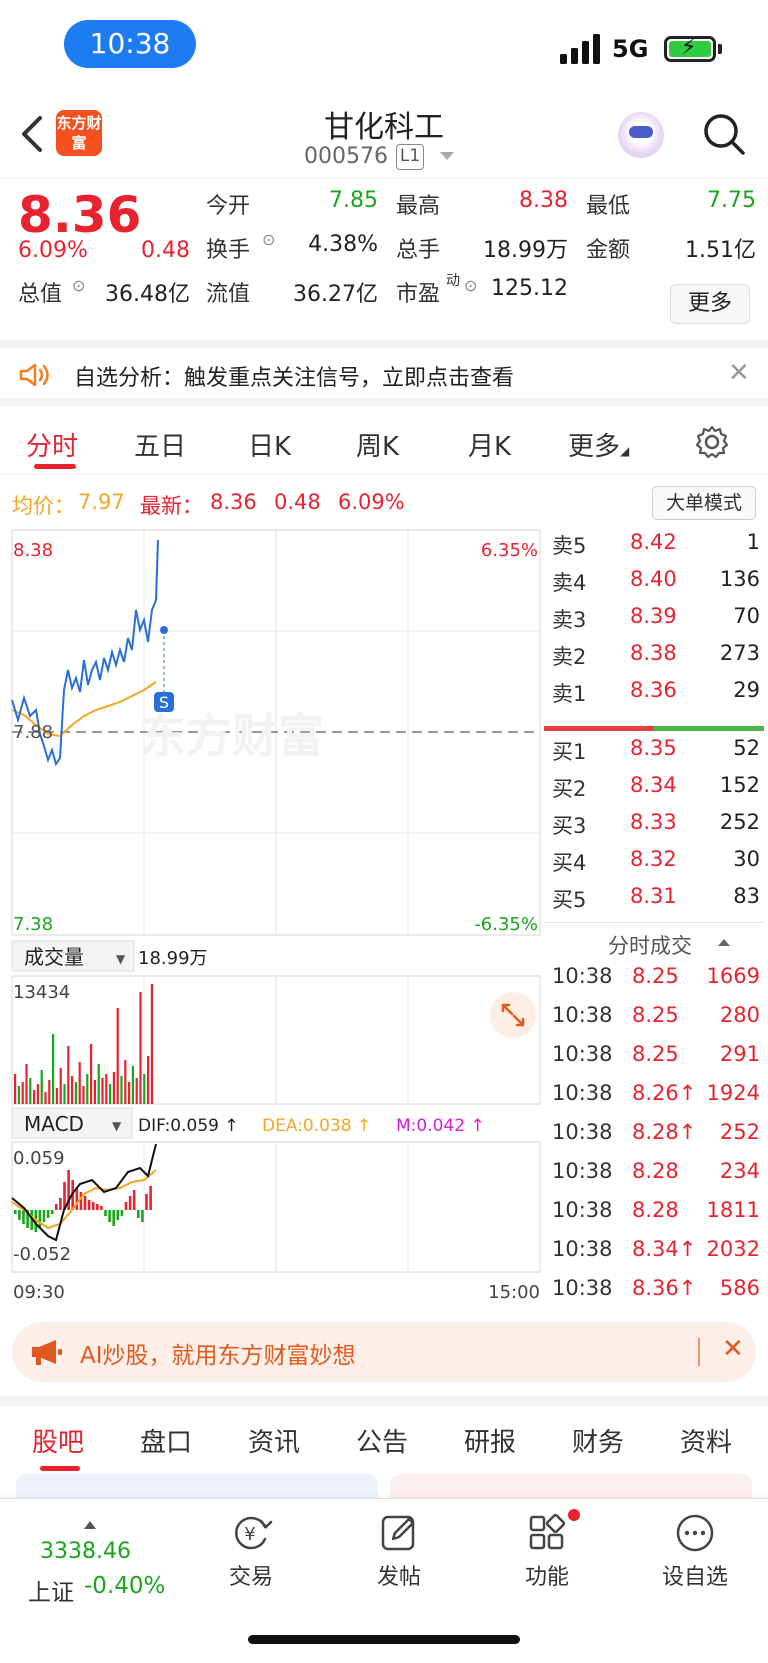 The width and height of the screenshot is (768, 1663). I want to click on notice-bar: 自选分析：触发重点关注信号，立即点击查看 ✕, so click(384, 373).